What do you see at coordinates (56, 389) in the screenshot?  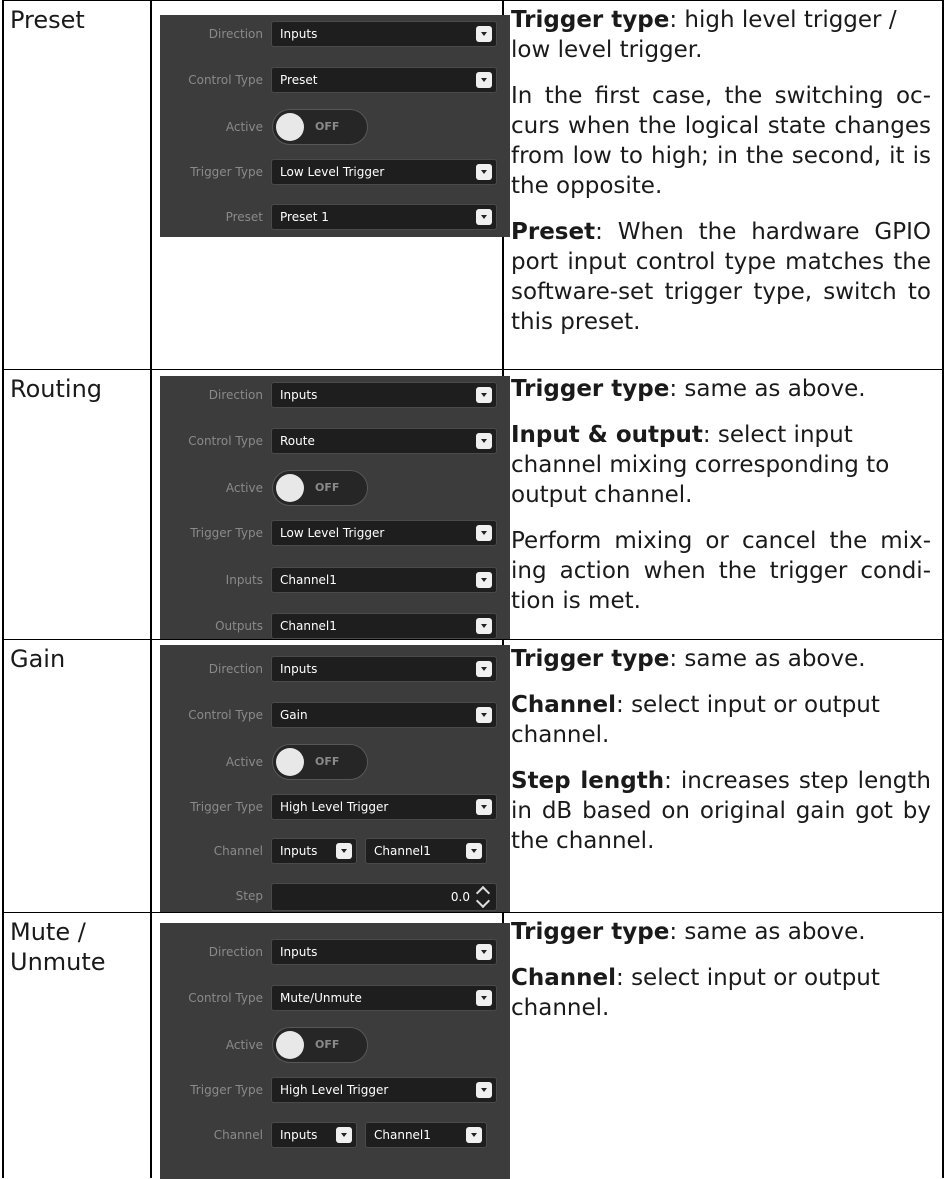 I see `row-label: Routing` at bounding box center [56, 389].